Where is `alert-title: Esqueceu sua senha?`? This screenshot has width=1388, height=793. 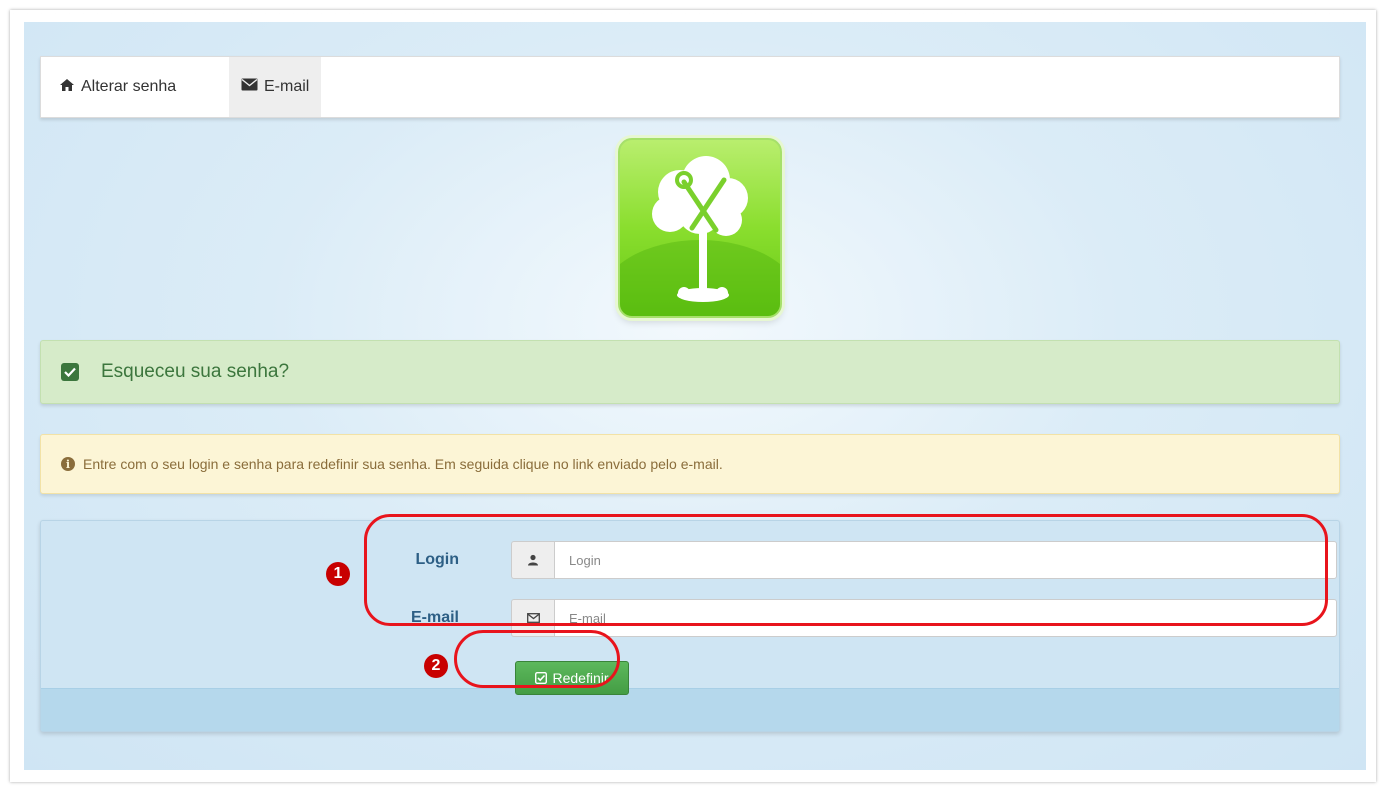 alert-title: Esqueceu sua senha? is located at coordinates (195, 371).